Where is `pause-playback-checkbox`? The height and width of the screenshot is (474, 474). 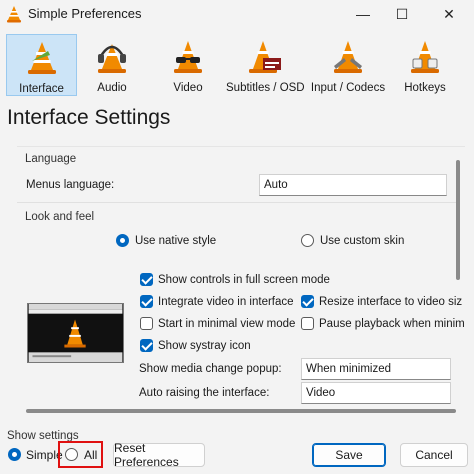
pause-playback-checkbox is located at coordinates (307, 323).